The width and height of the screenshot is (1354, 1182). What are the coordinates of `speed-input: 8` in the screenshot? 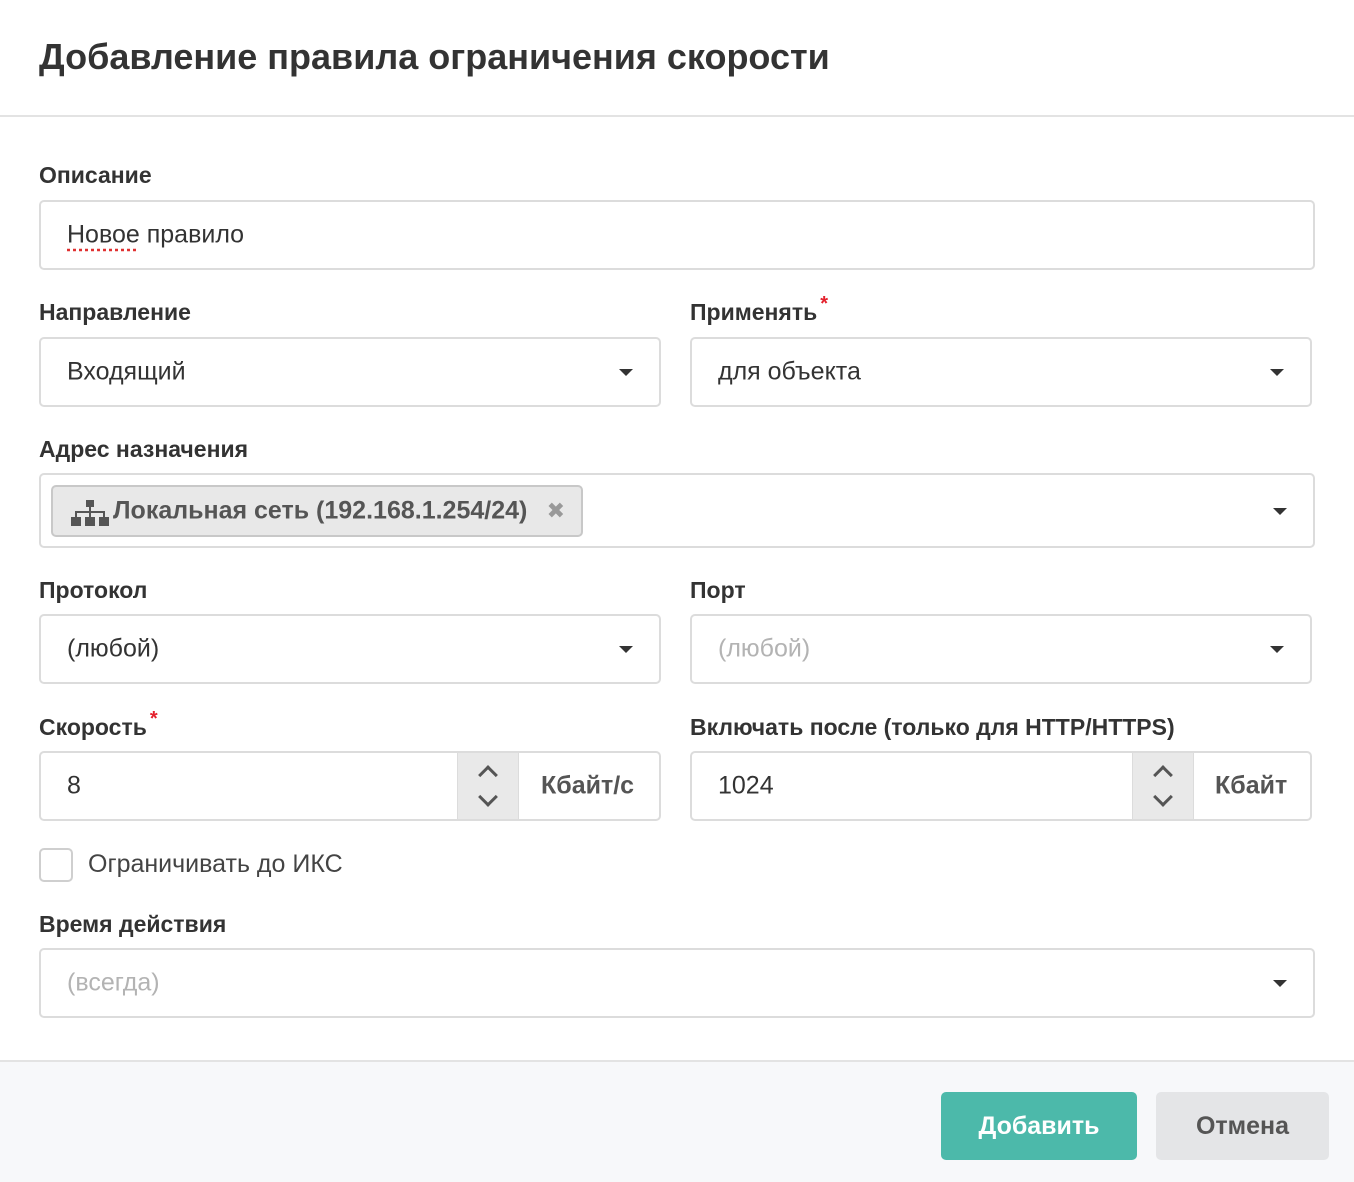 It's located at (249, 786).